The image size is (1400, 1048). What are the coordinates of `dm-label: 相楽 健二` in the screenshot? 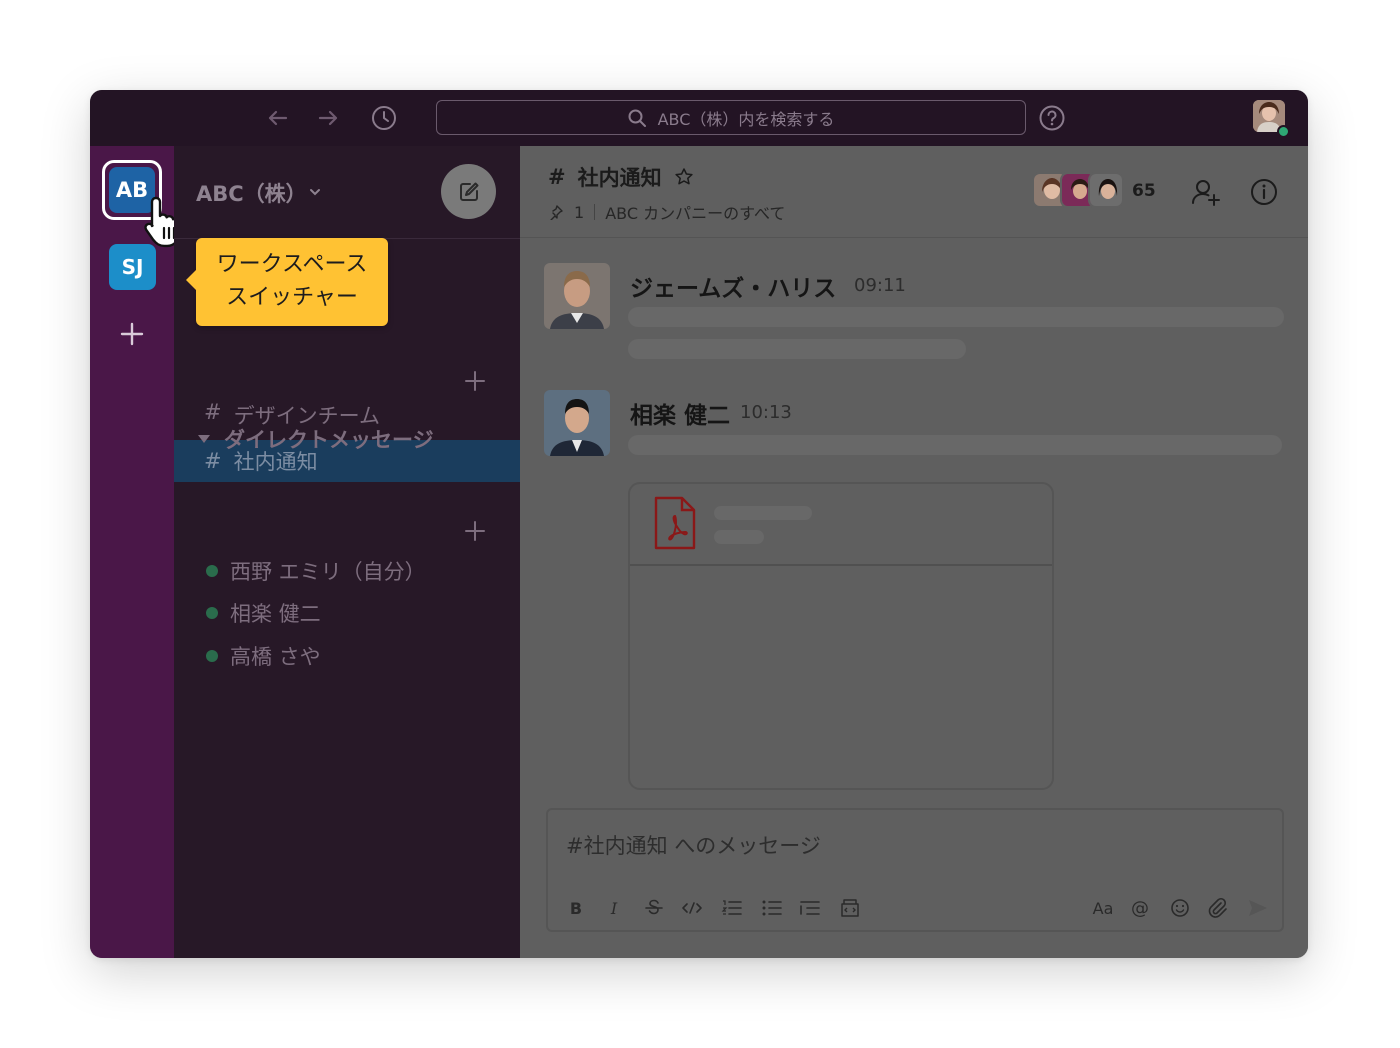 It's located at (275, 614).